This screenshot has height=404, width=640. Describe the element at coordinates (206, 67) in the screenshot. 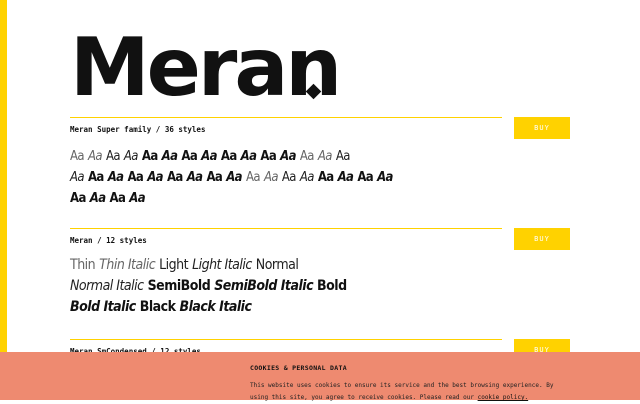

I see `page-title: Meran` at that location.